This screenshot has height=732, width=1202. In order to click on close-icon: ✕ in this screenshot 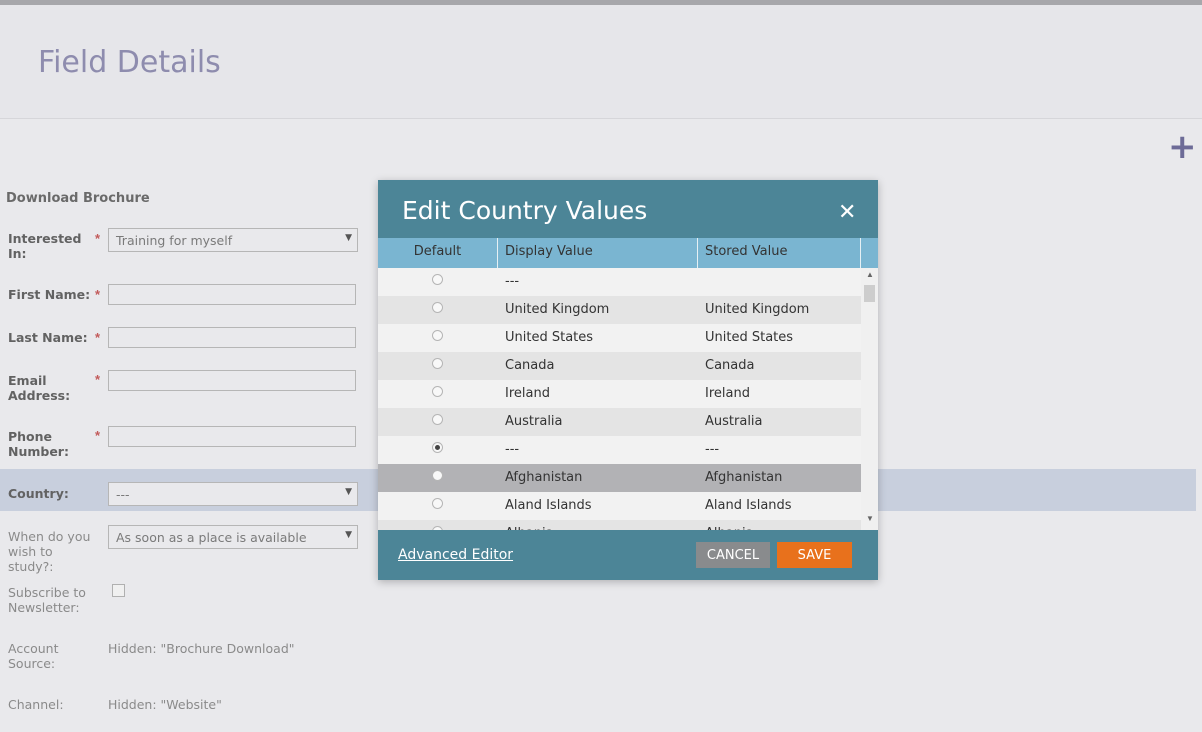, I will do `click(847, 212)`.